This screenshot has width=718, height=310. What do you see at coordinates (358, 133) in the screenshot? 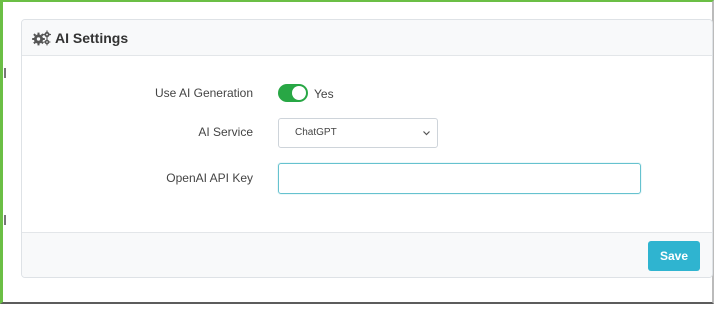
I see `ai-service-select: ChatGPT` at bounding box center [358, 133].